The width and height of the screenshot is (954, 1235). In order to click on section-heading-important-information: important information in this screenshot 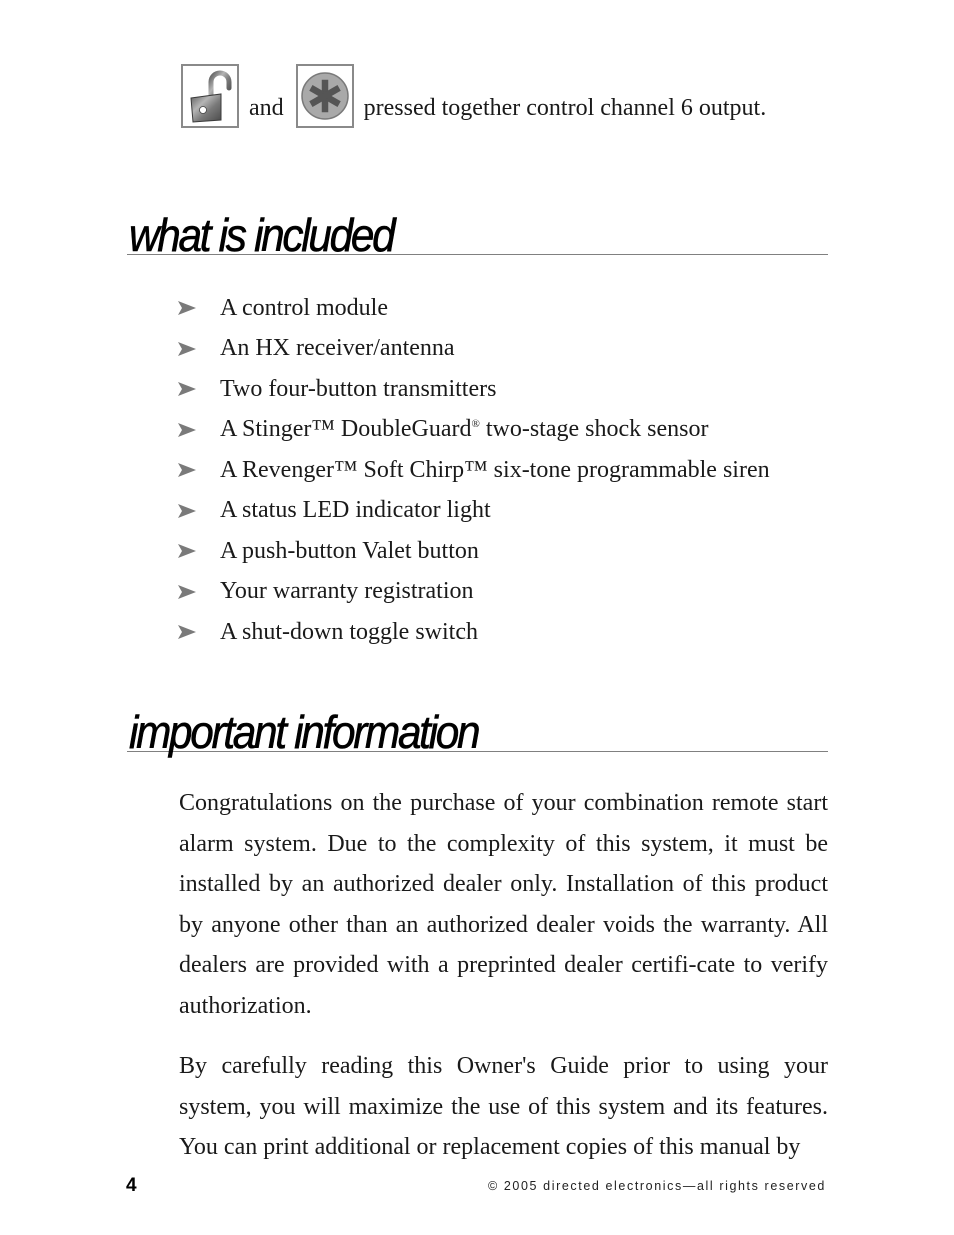, I will do `click(477, 728)`.